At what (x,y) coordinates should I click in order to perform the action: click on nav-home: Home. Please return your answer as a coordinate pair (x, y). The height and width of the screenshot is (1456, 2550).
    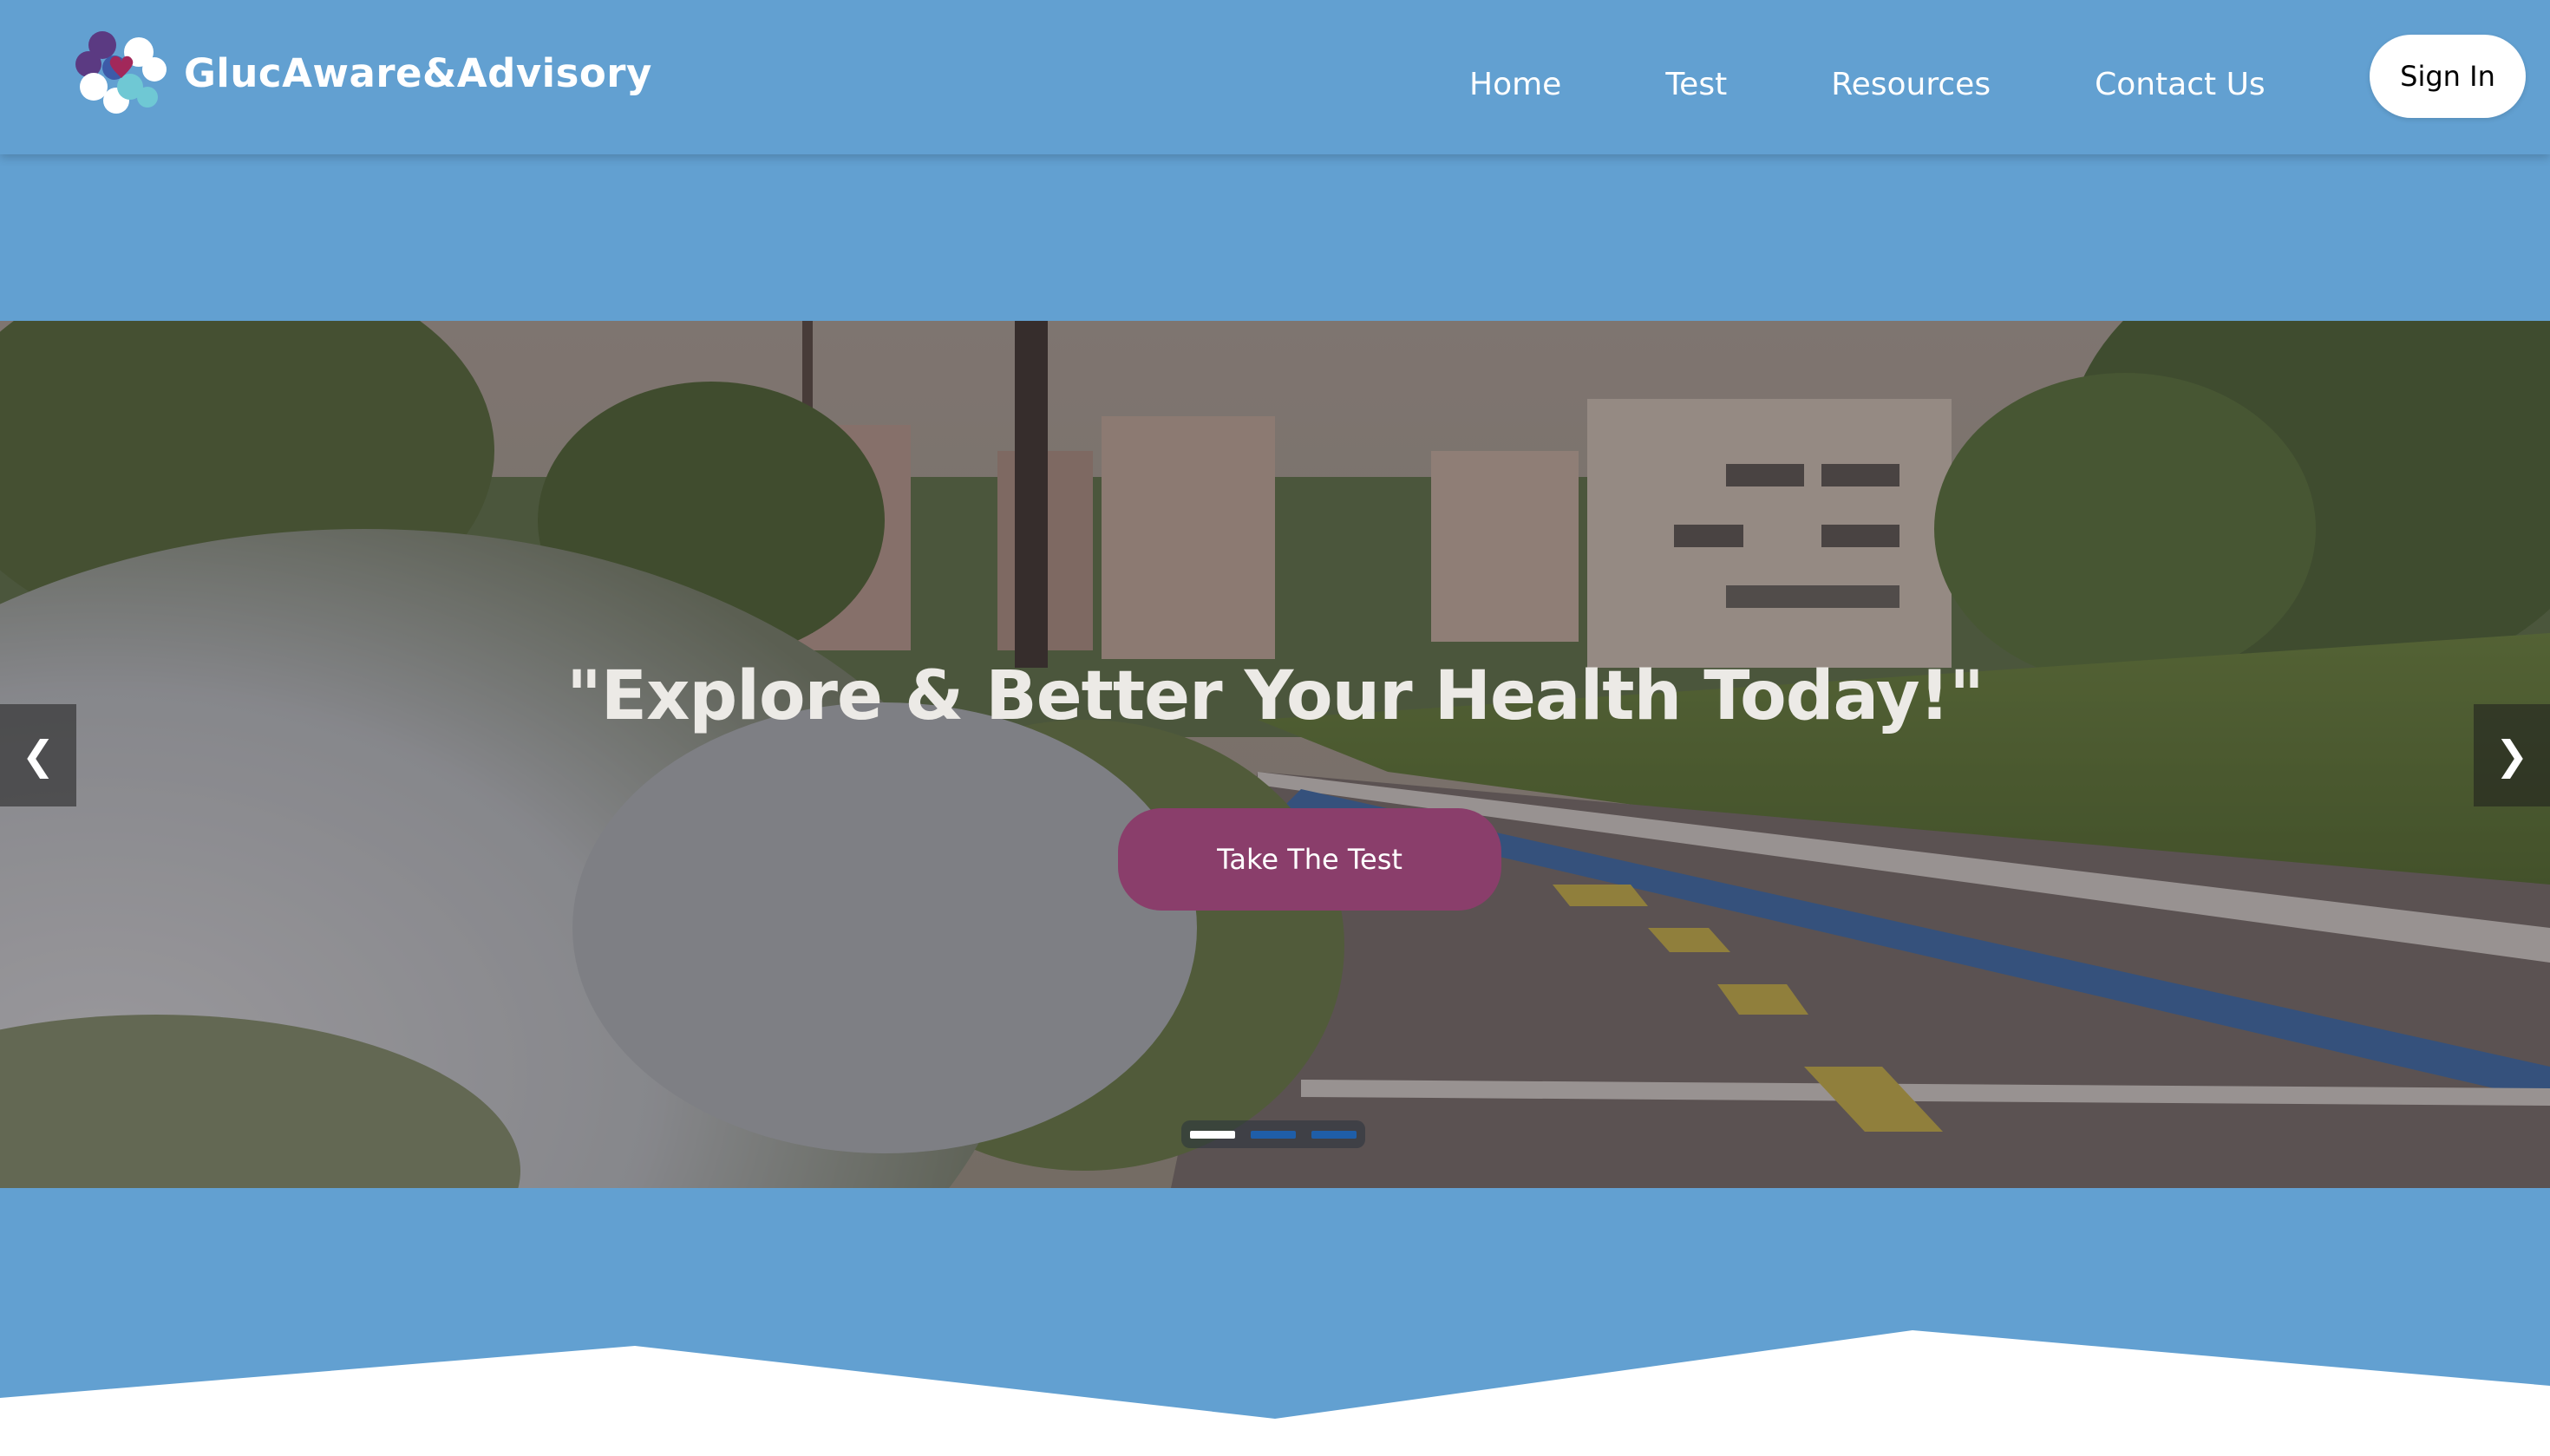
    Looking at the image, I should click on (1515, 84).